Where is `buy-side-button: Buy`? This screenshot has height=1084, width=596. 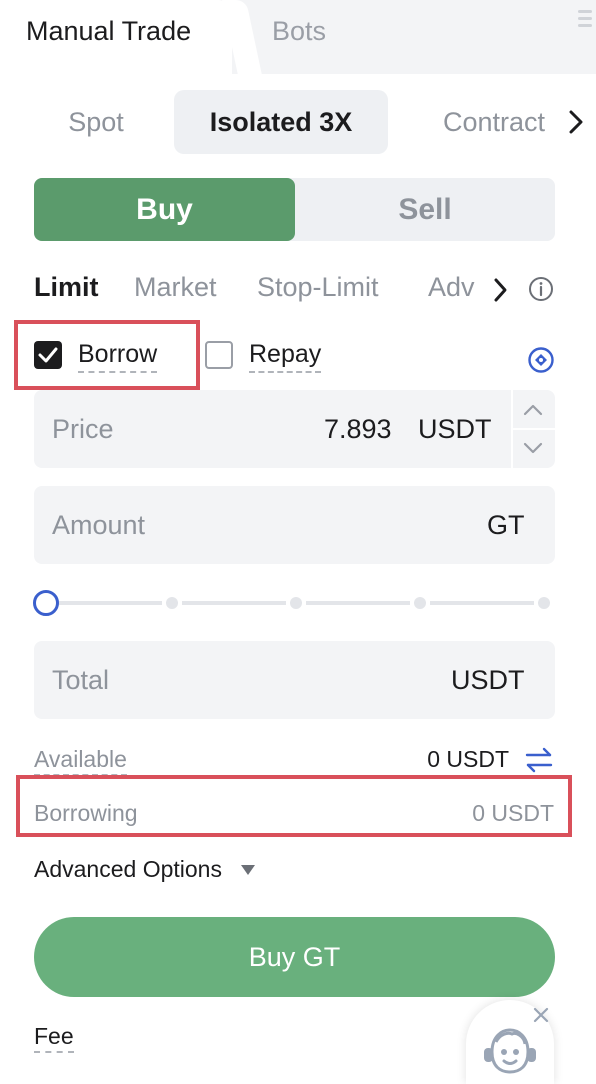
buy-side-button: Buy is located at coordinates (164, 209).